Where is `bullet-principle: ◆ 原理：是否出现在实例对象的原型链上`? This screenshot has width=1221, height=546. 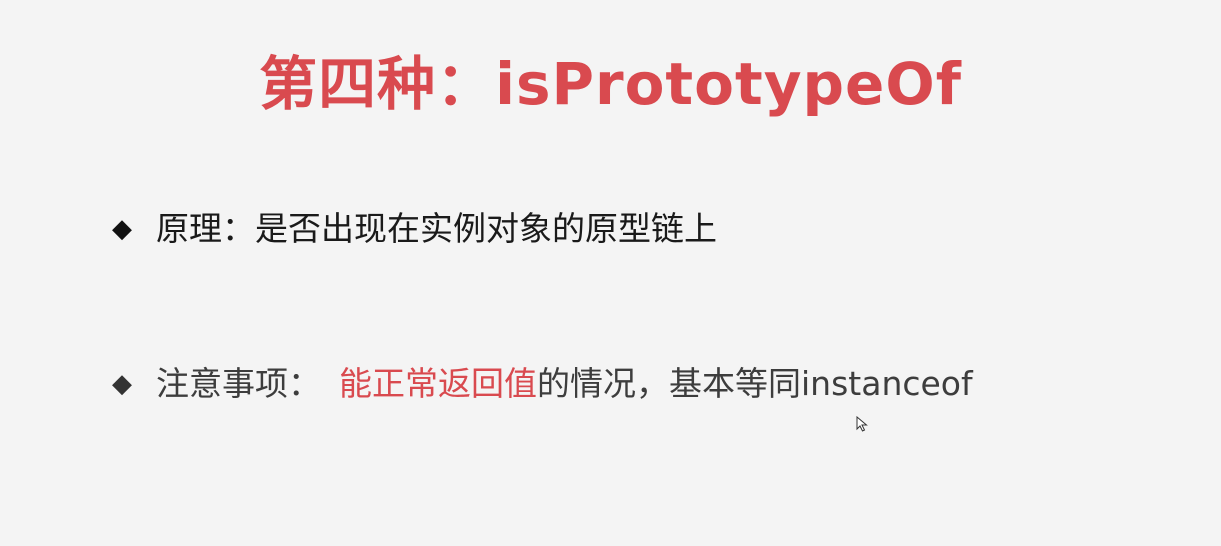 bullet-principle: ◆ 原理：是否出现在实例对象的原型链上 is located at coordinates (414, 229).